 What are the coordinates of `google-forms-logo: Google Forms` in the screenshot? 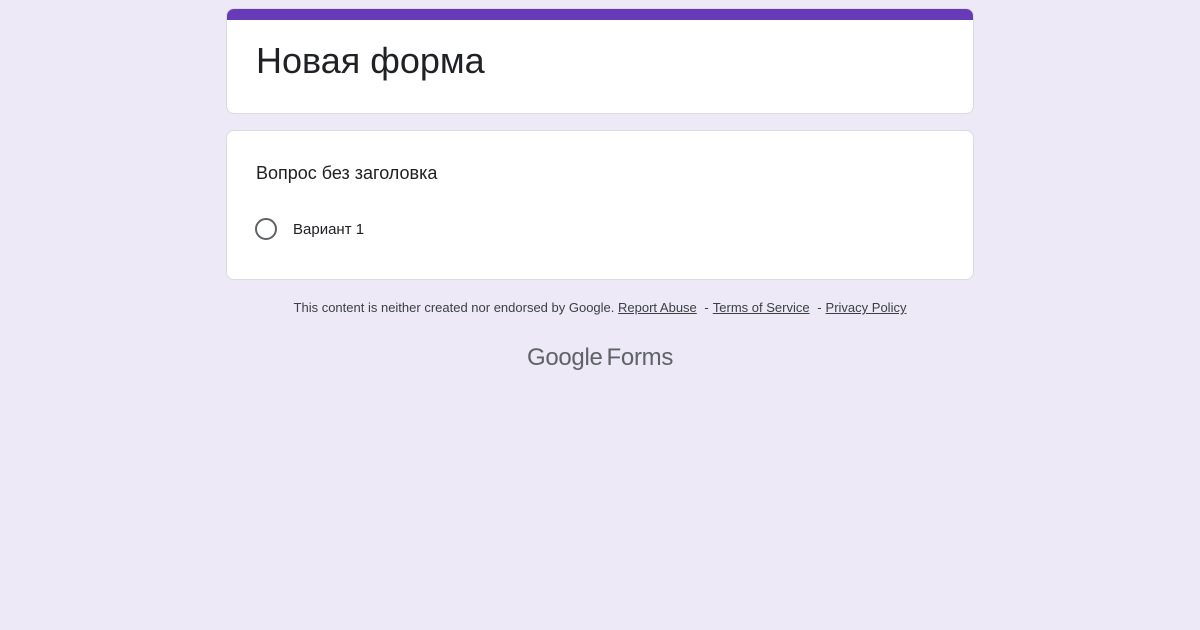 It's located at (600, 358).